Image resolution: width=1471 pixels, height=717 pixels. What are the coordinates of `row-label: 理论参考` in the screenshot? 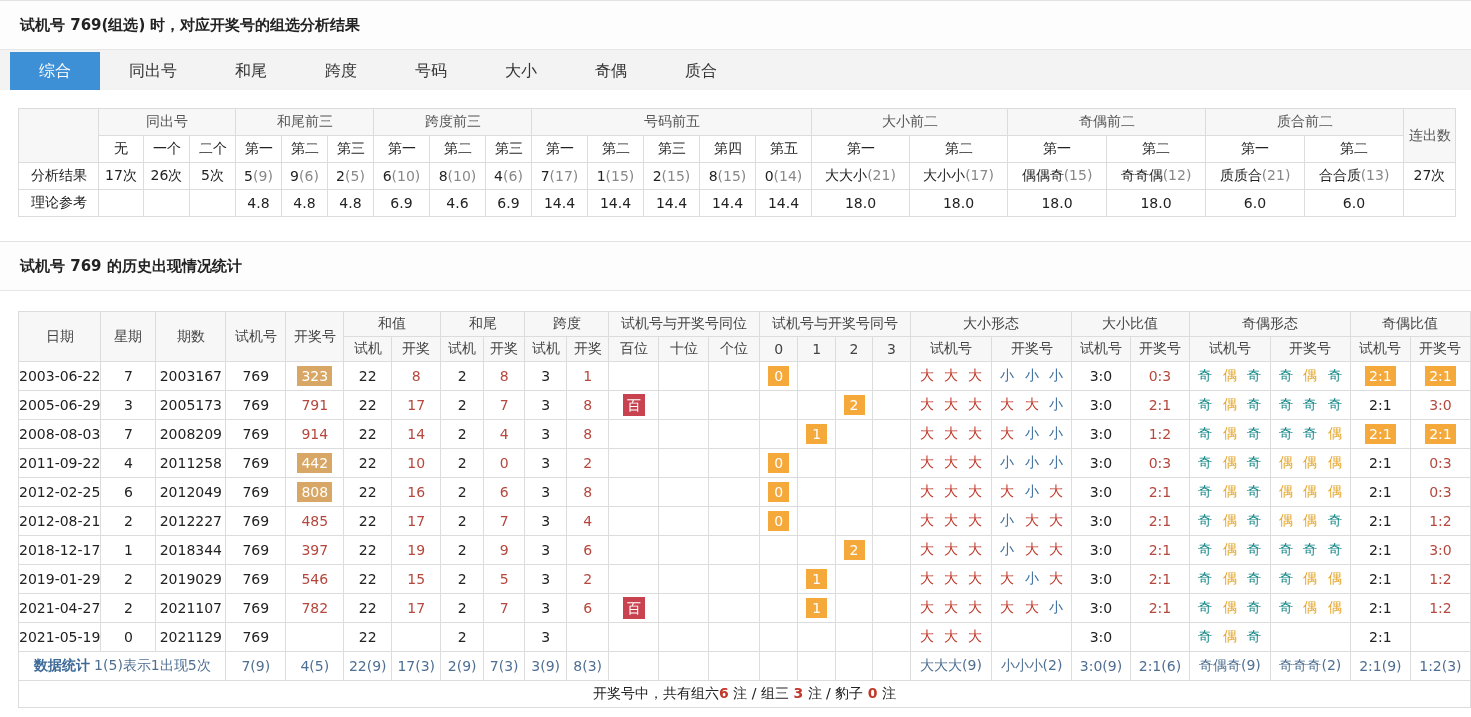 It's located at (58, 203).